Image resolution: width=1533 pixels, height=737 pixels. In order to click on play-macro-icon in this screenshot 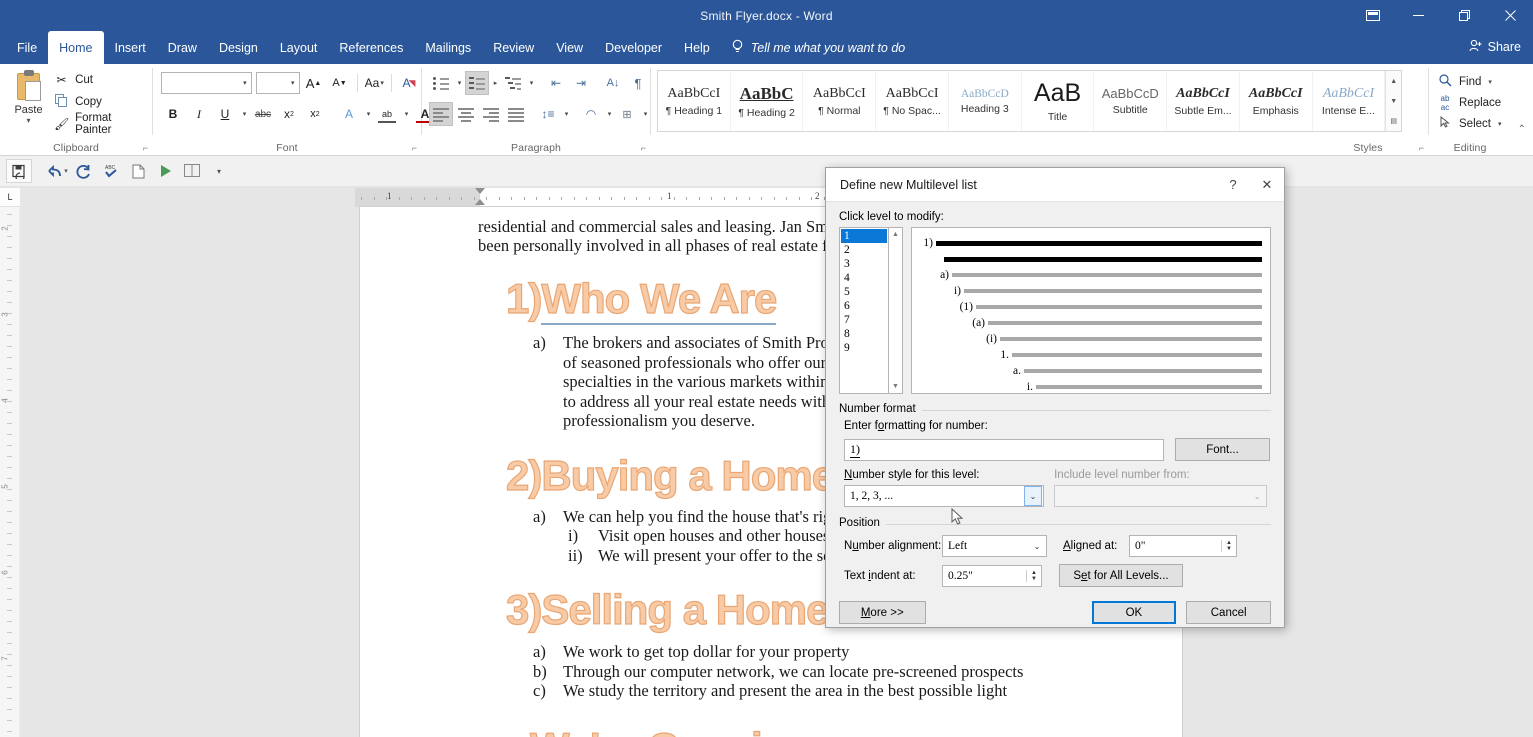, I will do `click(165, 171)`.